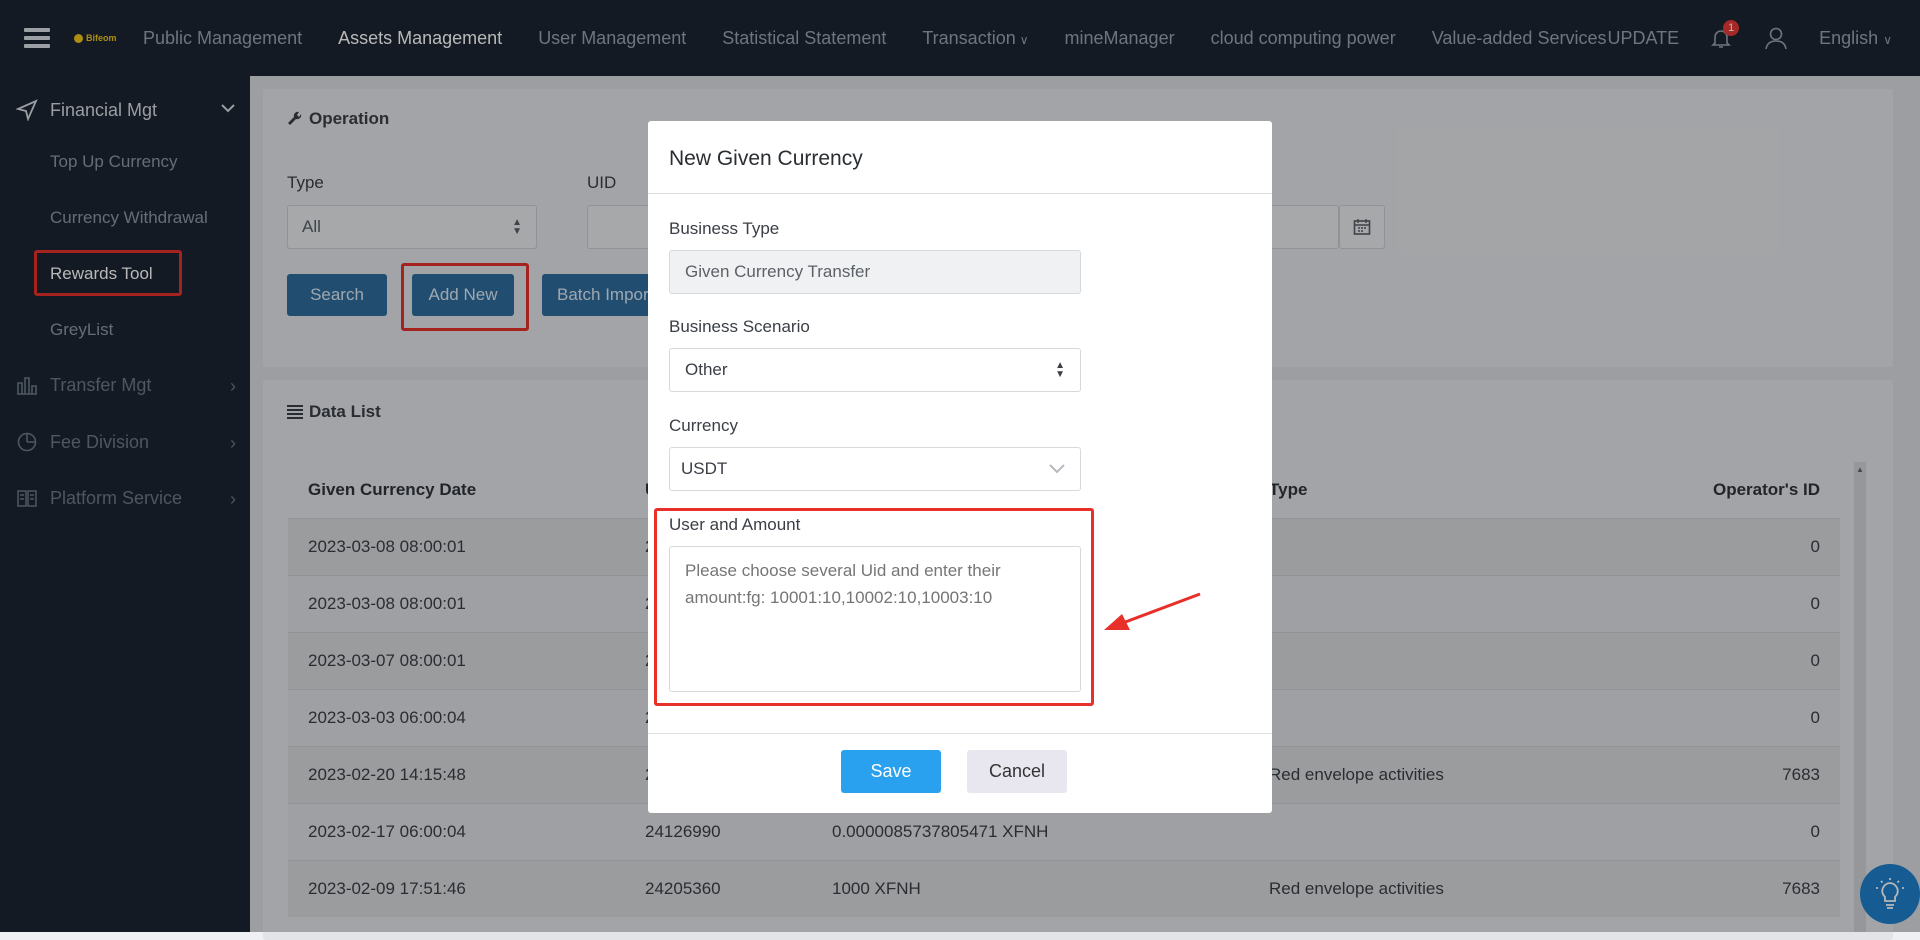  Describe the element at coordinates (703, 425) in the screenshot. I see `currency-label: Currency` at that location.